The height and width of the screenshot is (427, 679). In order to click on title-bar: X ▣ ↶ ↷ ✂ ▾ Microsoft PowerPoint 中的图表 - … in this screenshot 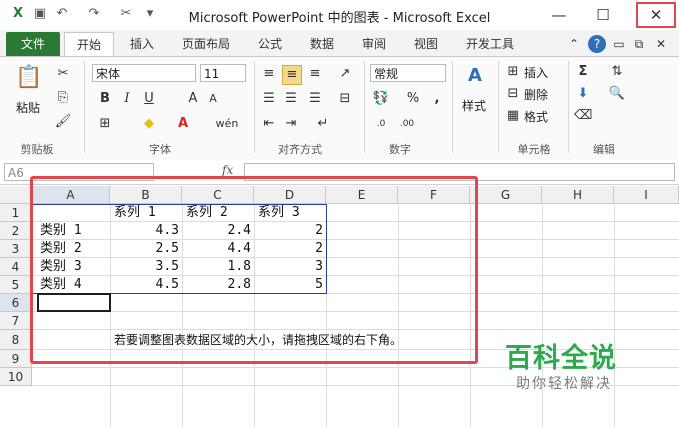, I will do `click(339, 15)`.